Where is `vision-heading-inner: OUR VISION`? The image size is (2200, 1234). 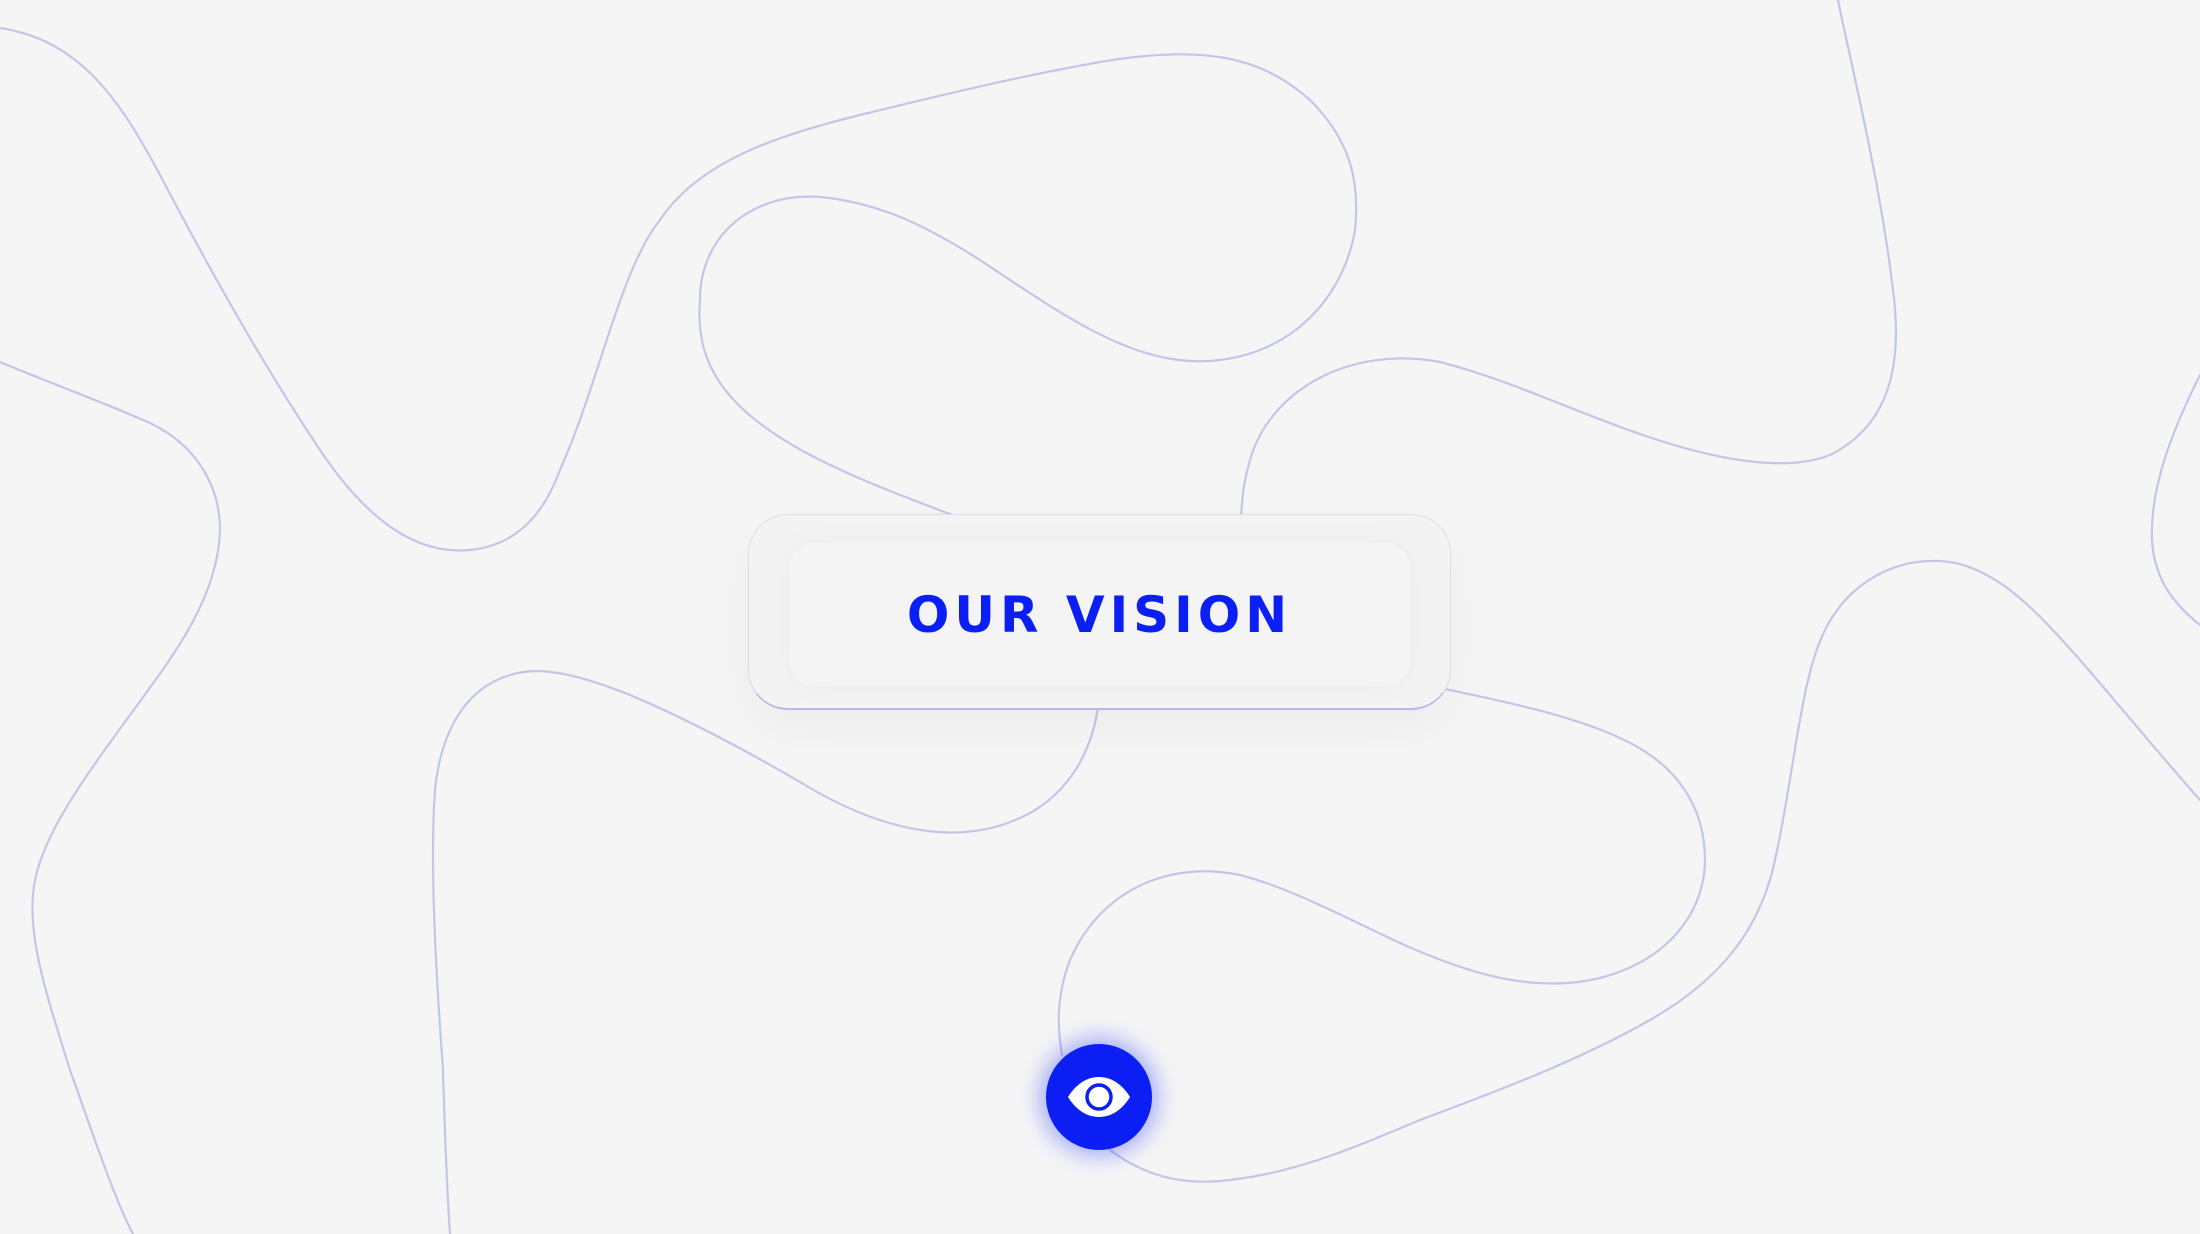
vision-heading-inner: OUR VISION is located at coordinates (1099, 614).